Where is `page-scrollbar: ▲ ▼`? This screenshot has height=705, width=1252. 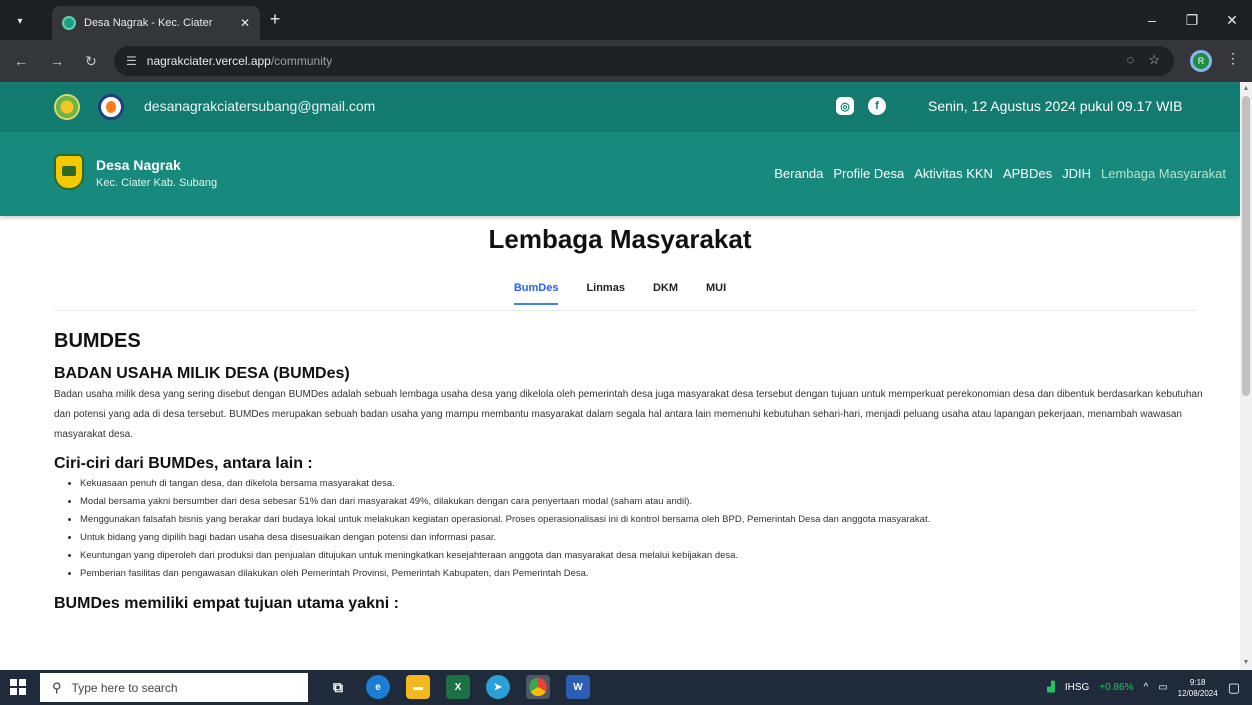 page-scrollbar: ▲ ▼ is located at coordinates (1246, 376).